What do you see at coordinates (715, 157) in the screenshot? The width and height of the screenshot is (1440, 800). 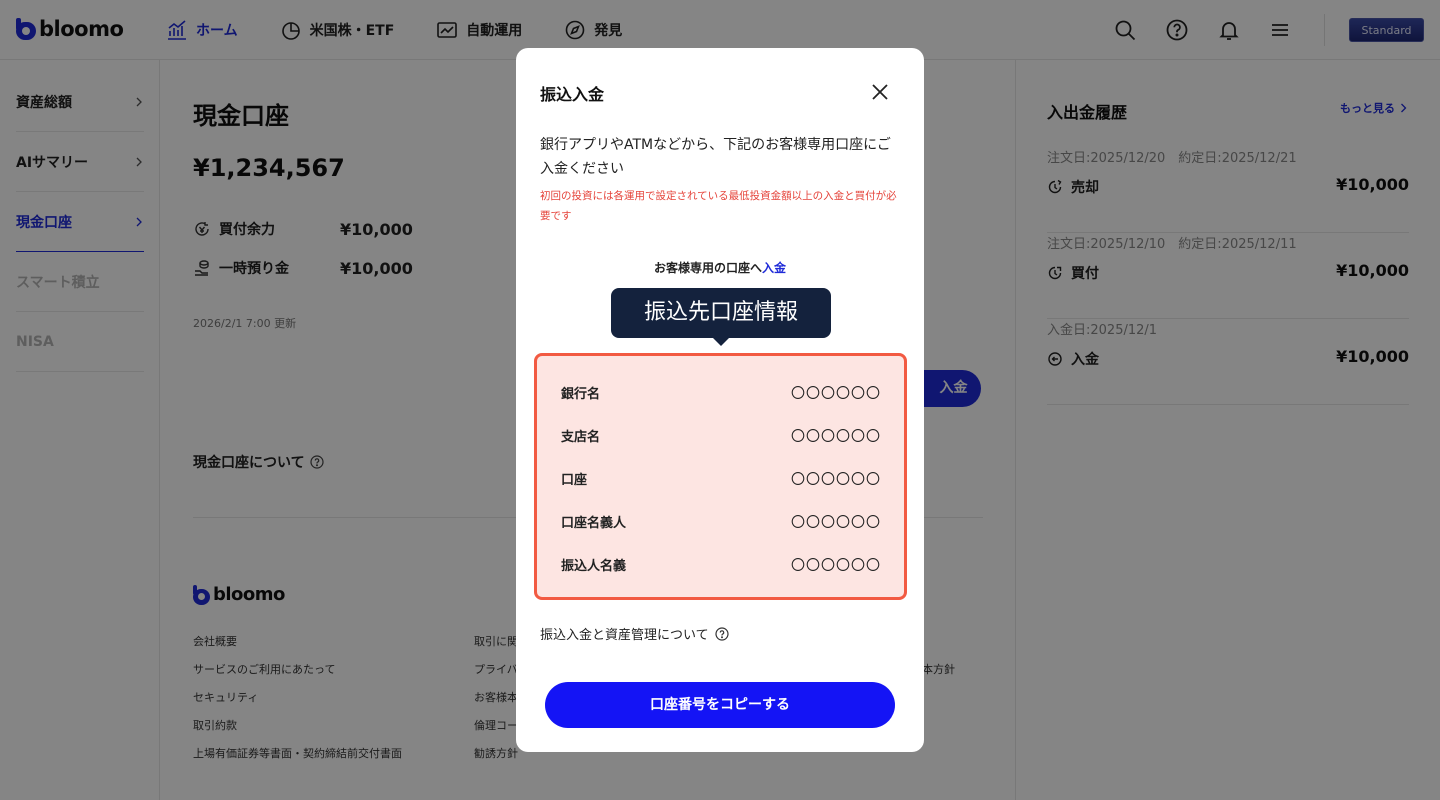 I see `modal-description: 銀行アプリやATMなどから、下記のお客様専用口座にご入金ください` at bounding box center [715, 157].